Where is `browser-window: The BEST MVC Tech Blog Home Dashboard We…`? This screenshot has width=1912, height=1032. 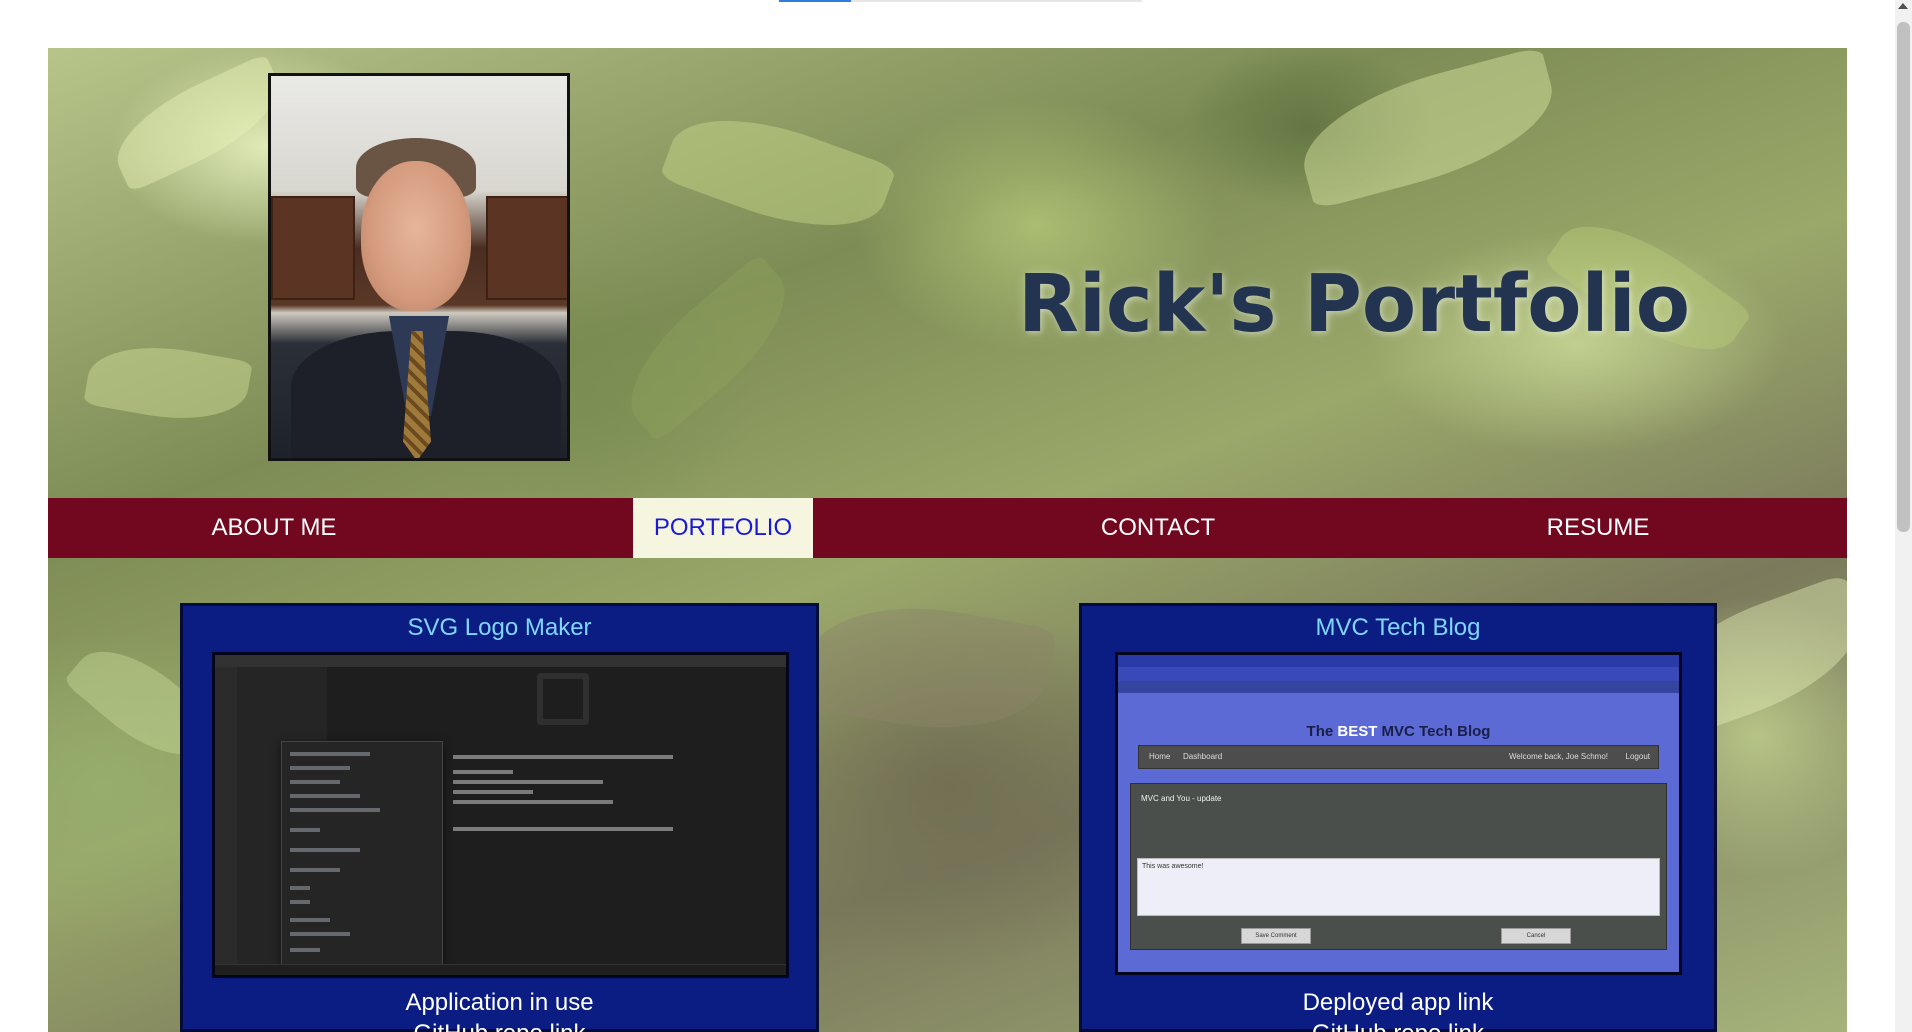 browser-window: The BEST MVC Tech Blog Home Dashboard We… is located at coordinates (1398, 813).